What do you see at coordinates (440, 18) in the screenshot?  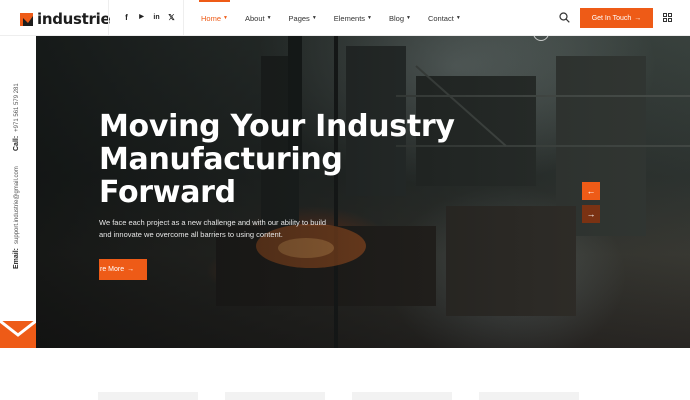 I see `nav-item-label: Contact` at bounding box center [440, 18].